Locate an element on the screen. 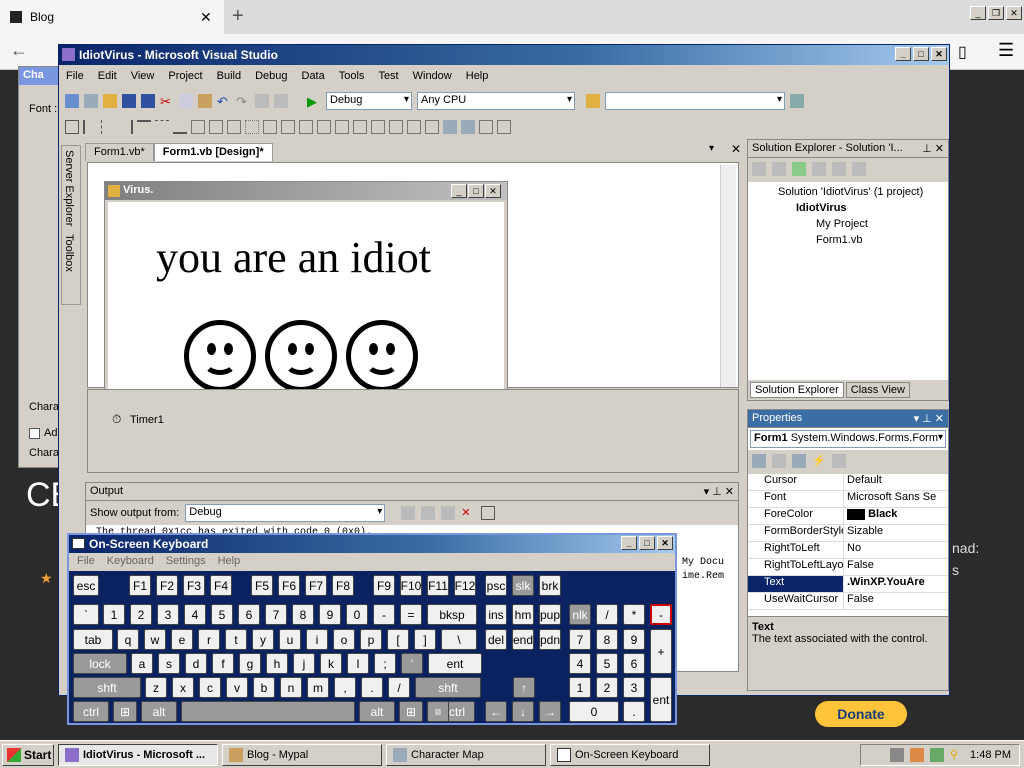 The image size is (1024, 768). save-icon is located at coordinates (129, 101).